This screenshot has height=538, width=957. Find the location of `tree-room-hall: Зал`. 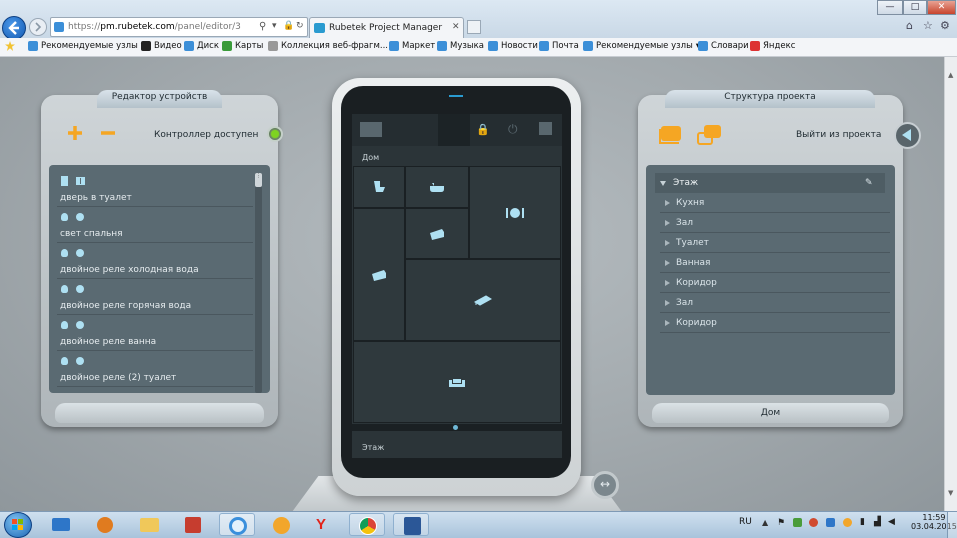

tree-room-hall: Зал is located at coordinates (775, 223).